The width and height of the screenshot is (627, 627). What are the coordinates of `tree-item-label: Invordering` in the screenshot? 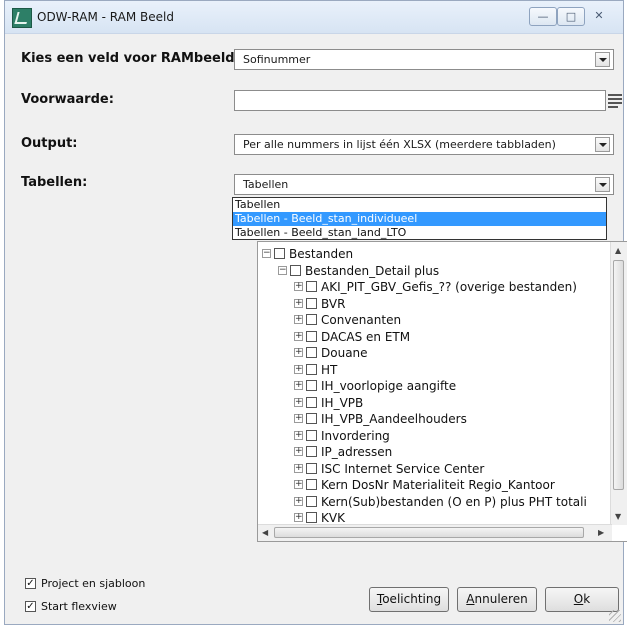 It's located at (355, 435).